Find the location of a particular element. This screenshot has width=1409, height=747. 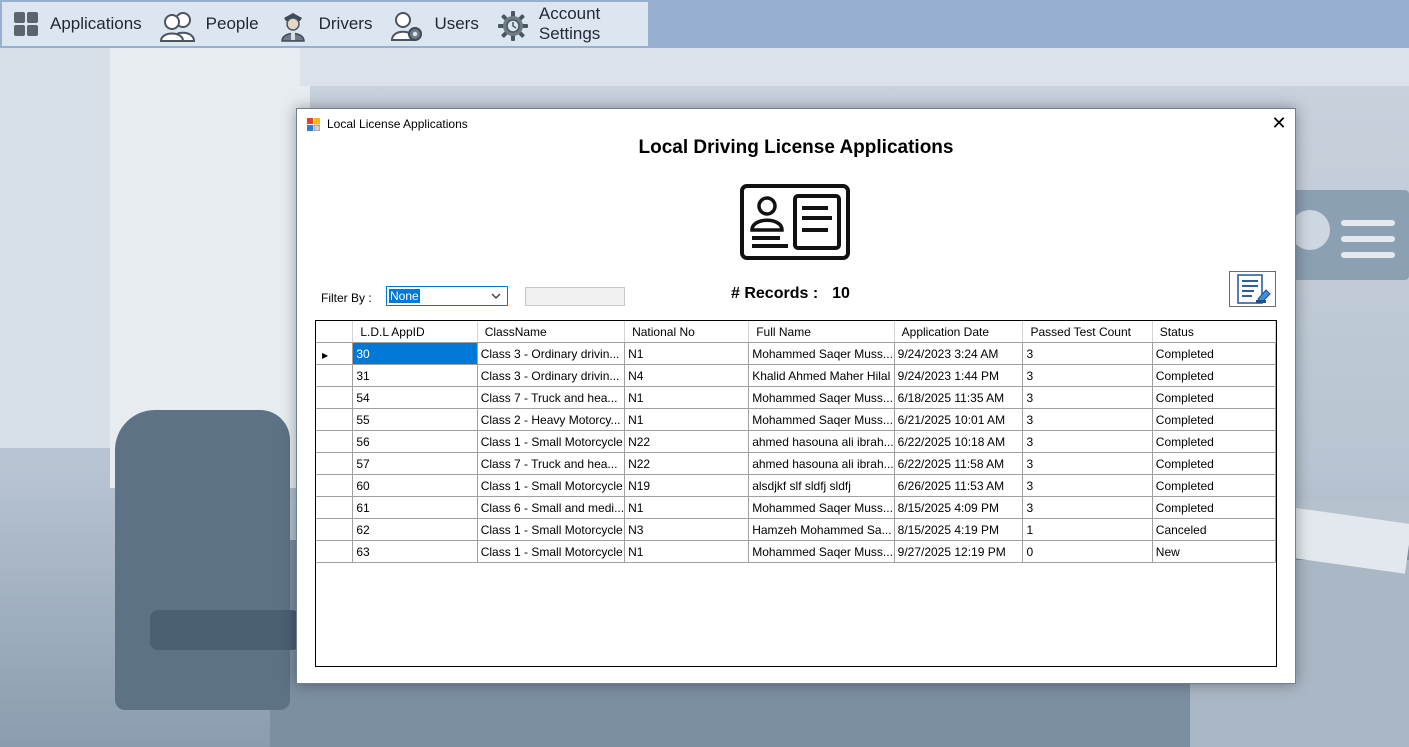

table-cell: 9/27/2025 12:19 PM is located at coordinates (959, 551).